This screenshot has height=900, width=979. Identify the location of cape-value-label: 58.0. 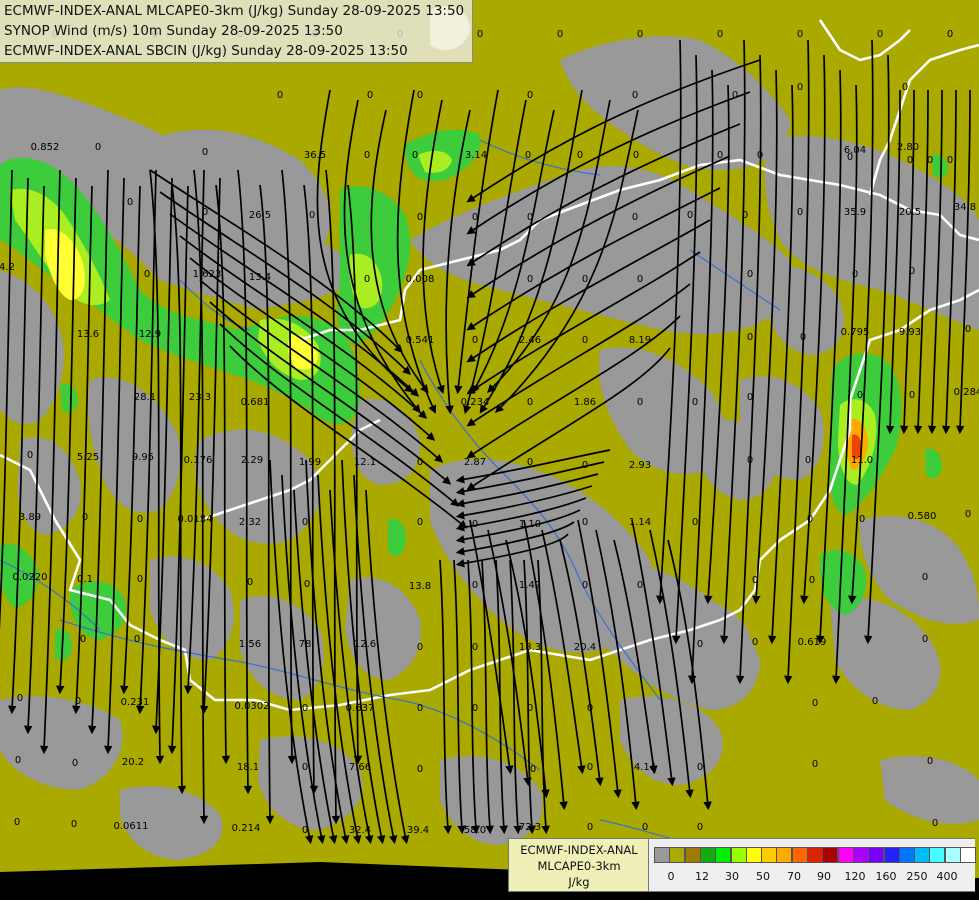
(475, 830).